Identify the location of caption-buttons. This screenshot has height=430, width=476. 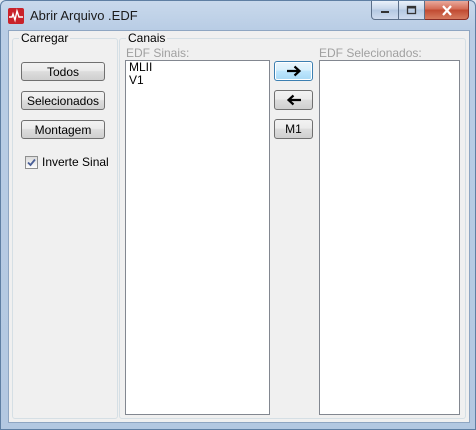
(420, 11).